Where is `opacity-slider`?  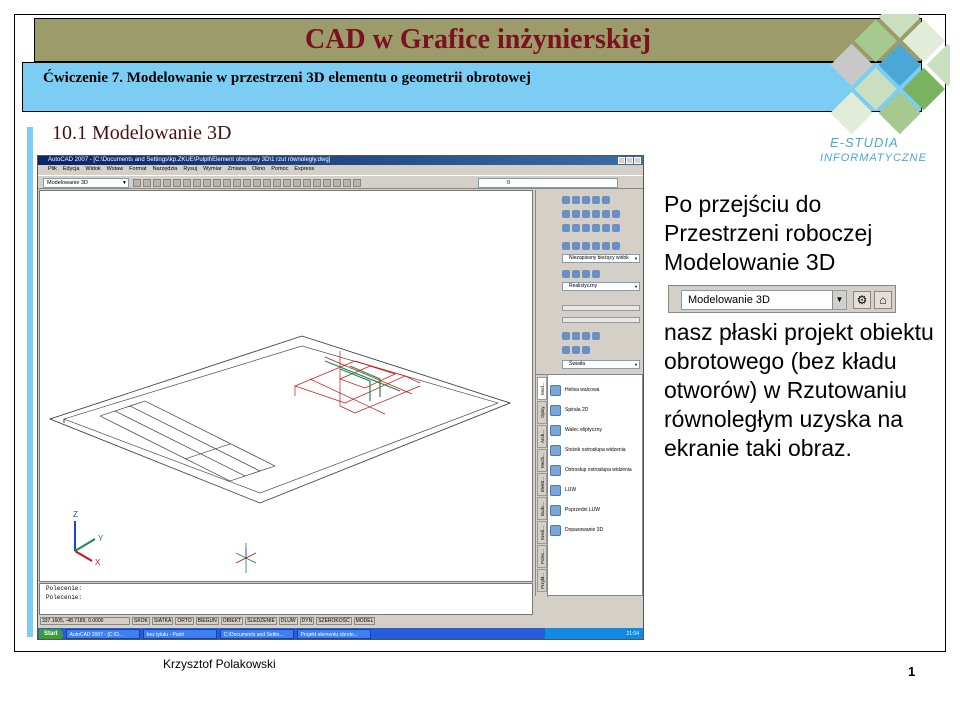
opacity-slider is located at coordinates (601, 320).